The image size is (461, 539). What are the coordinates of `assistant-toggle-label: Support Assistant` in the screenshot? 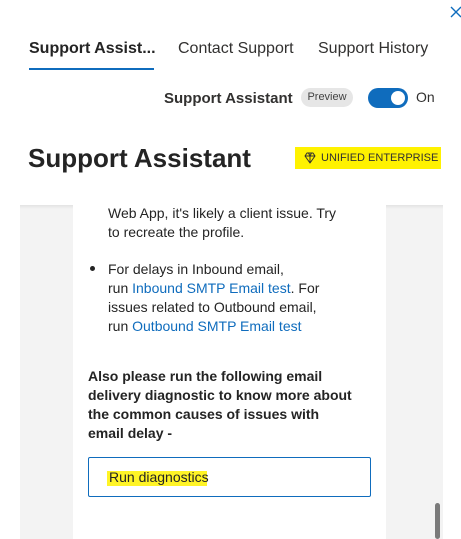 It's located at (228, 98).